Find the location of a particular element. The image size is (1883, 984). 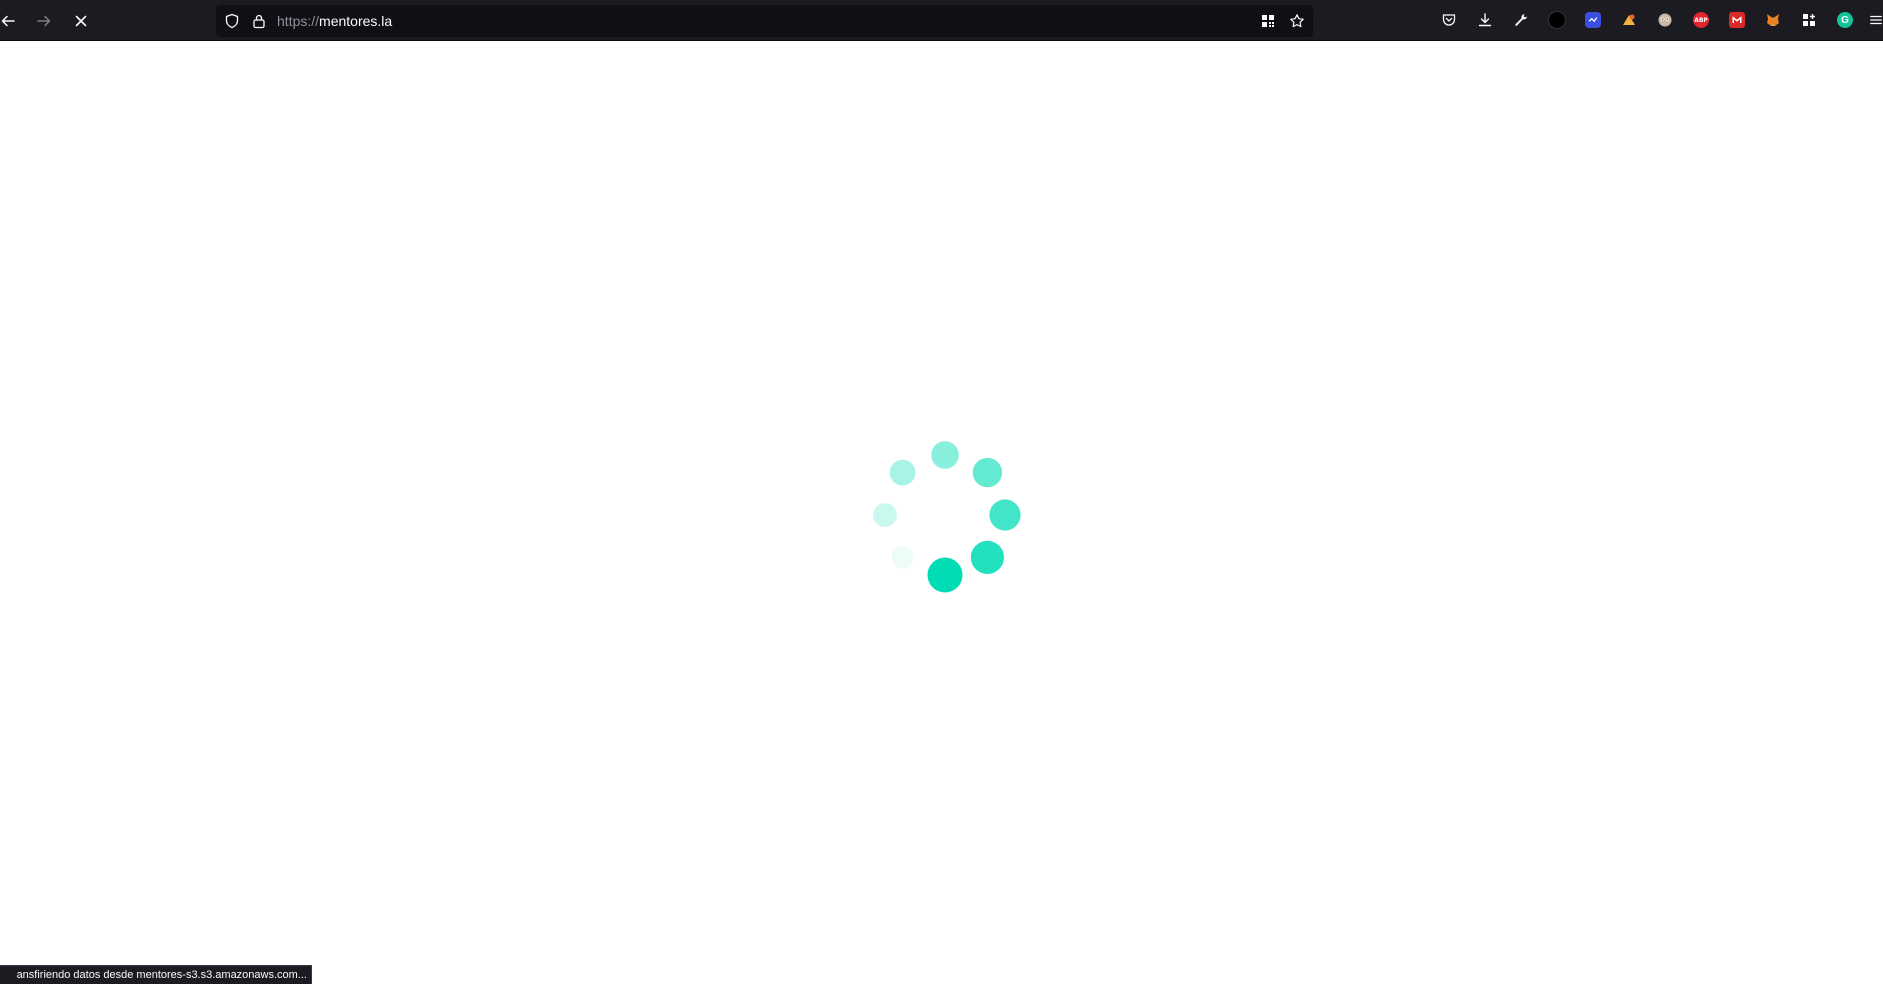

bookmark-star-icon is located at coordinates (1297, 21).